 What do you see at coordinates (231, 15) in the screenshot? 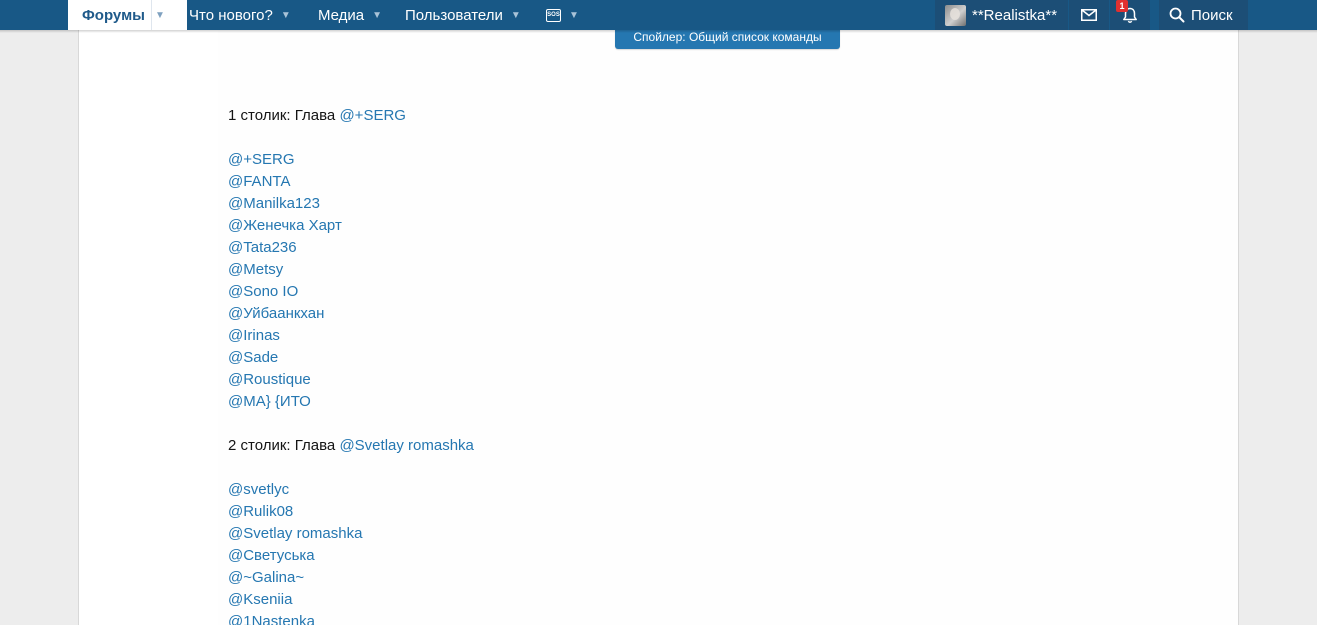
I see `tab-whats-new-label: Что нового?` at bounding box center [231, 15].